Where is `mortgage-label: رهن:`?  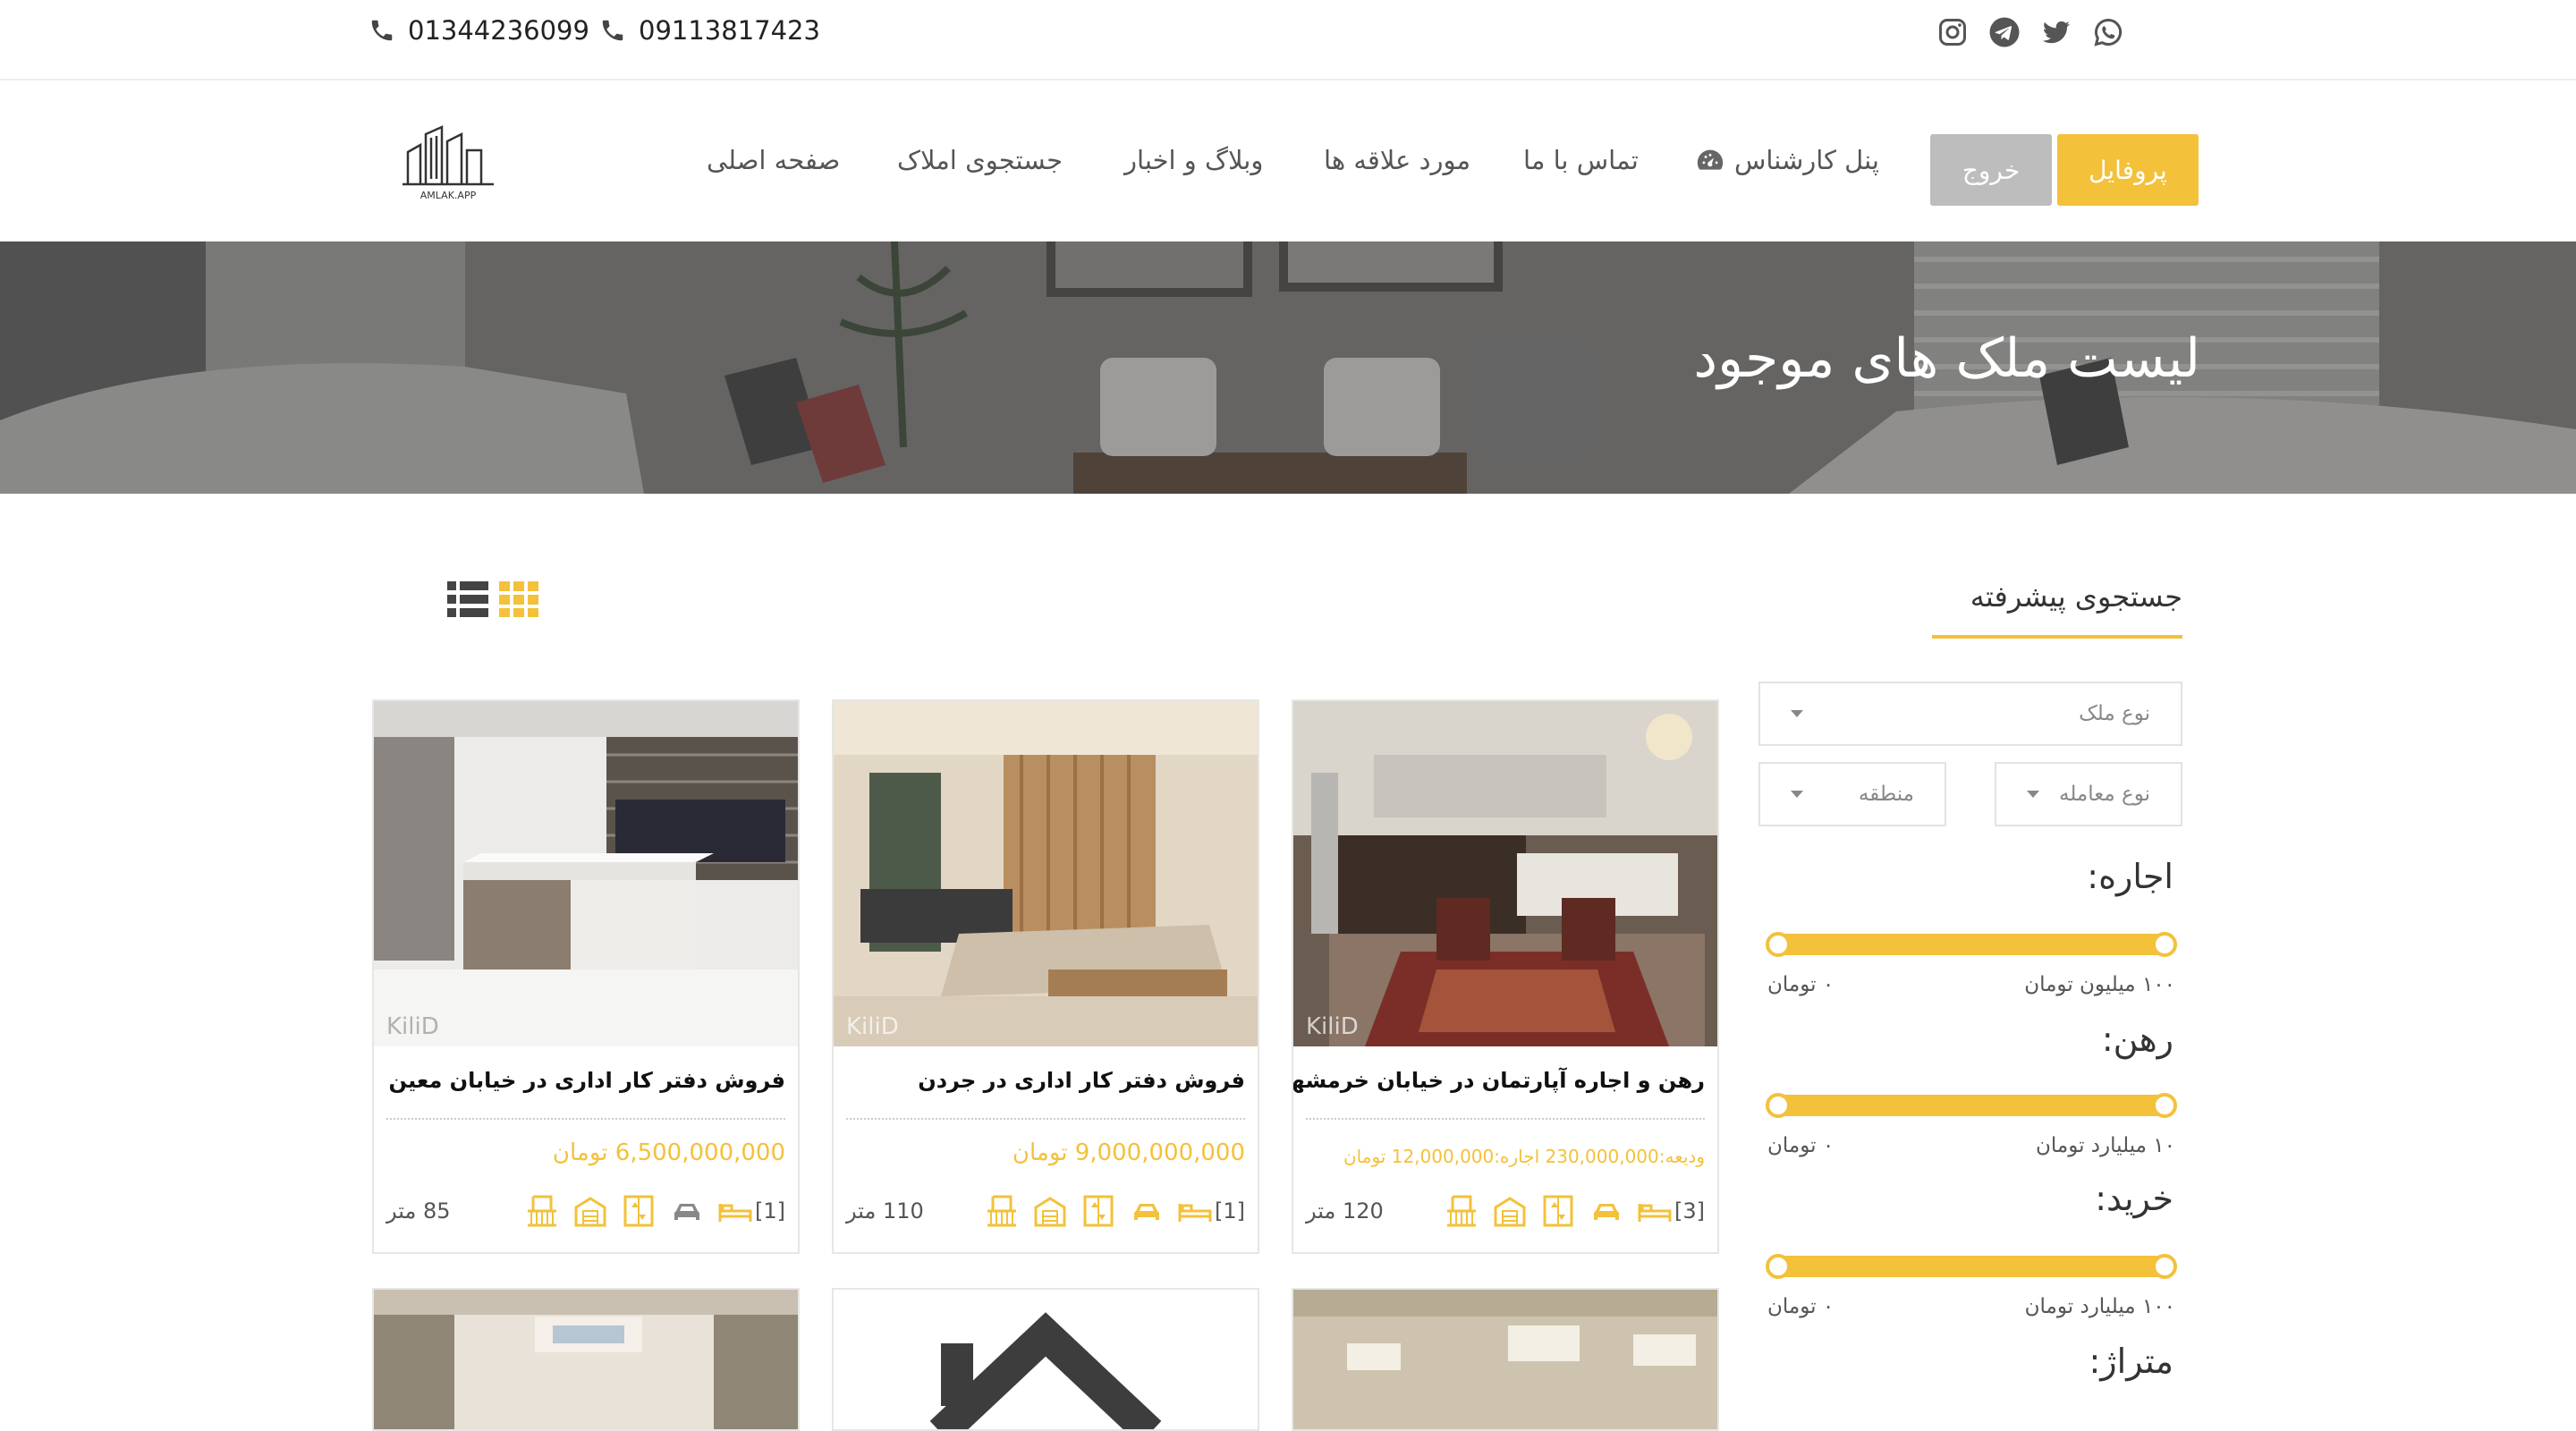
mortgage-label: رهن: is located at coordinates (2137, 1040).